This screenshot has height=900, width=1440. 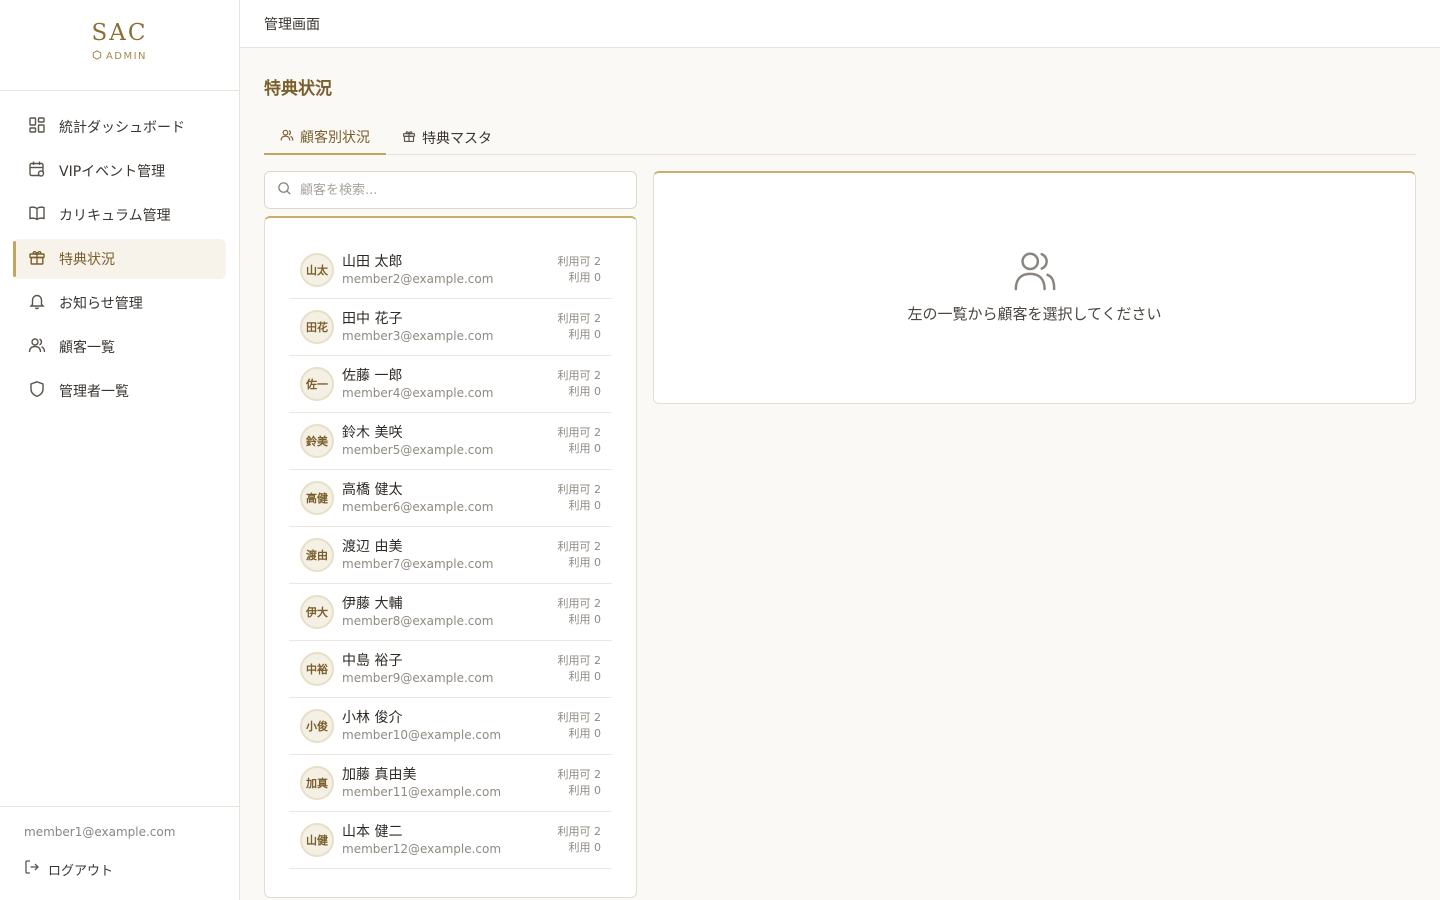 I want to click on brand: SAC ADMIN, so click(x=119, y=45).